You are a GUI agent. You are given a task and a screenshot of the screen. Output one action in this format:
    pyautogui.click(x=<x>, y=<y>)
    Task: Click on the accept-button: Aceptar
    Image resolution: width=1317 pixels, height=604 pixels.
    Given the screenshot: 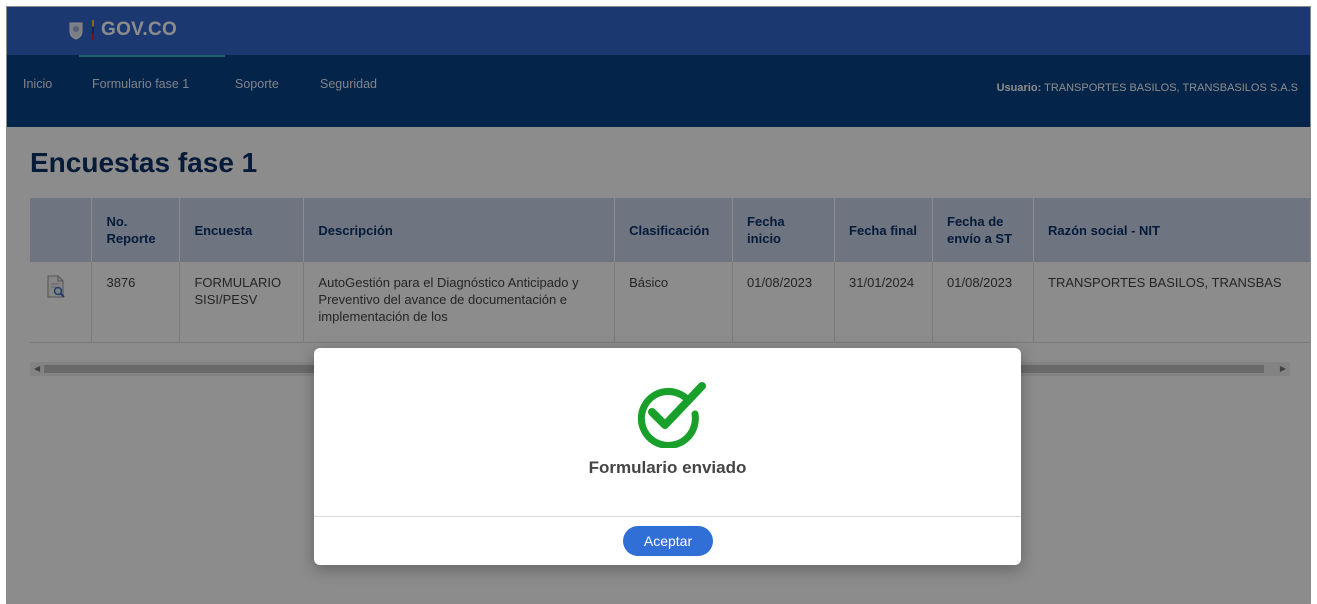 What is the action you would take?
    pyautogui.click(x=668, y=541)
    